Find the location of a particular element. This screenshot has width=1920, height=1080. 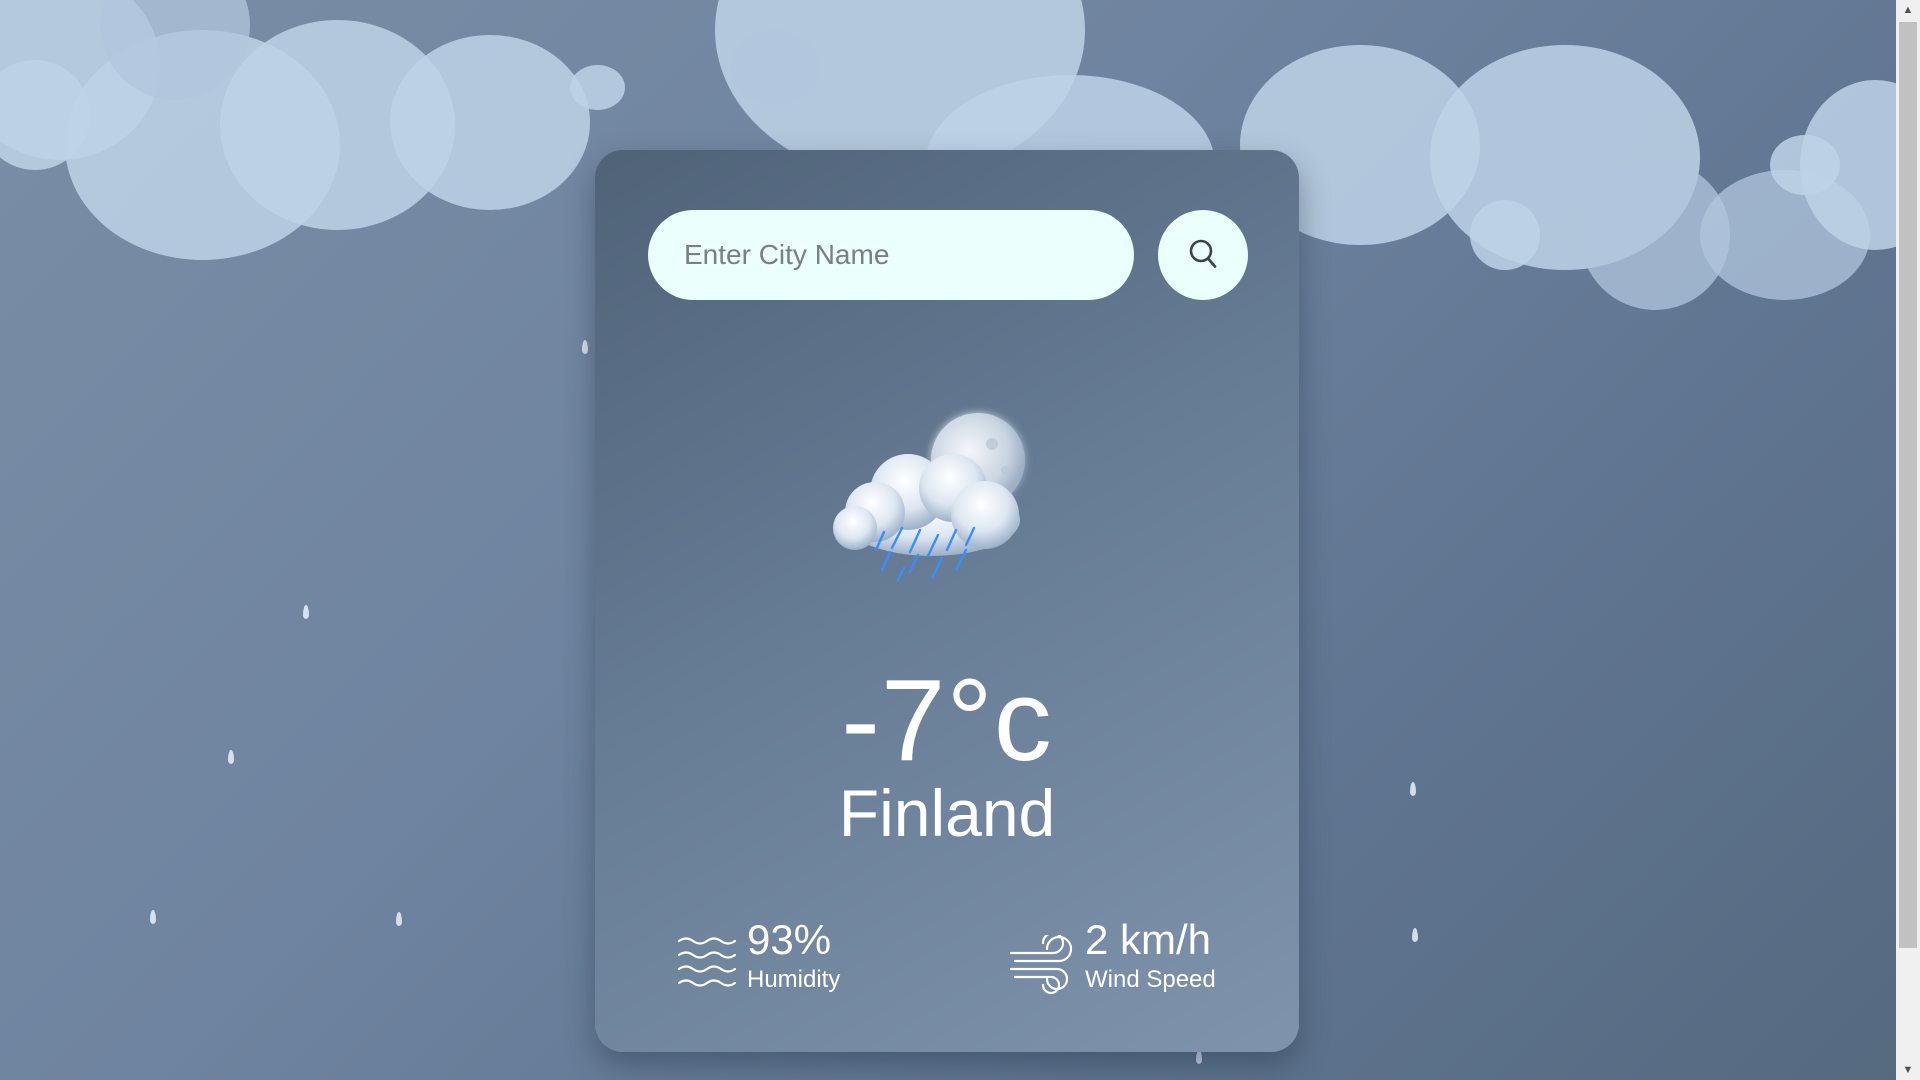

wind-icon is located at coordinates (1041, 965).